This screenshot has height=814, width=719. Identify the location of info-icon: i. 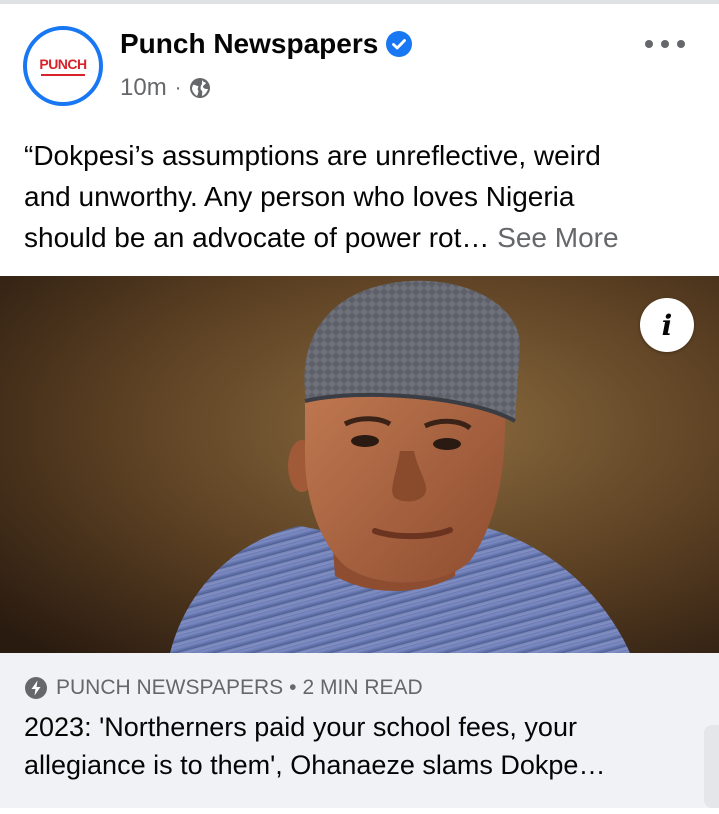
(667, 325).